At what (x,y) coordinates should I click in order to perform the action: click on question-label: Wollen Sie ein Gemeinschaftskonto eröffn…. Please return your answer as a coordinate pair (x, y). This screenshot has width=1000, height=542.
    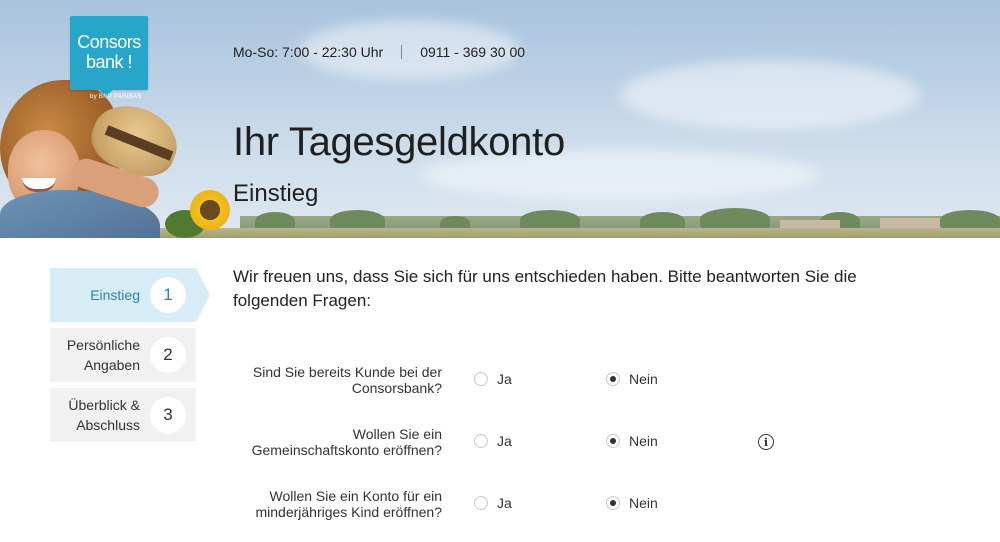
    Looking at the image, I should click on (322, 442).